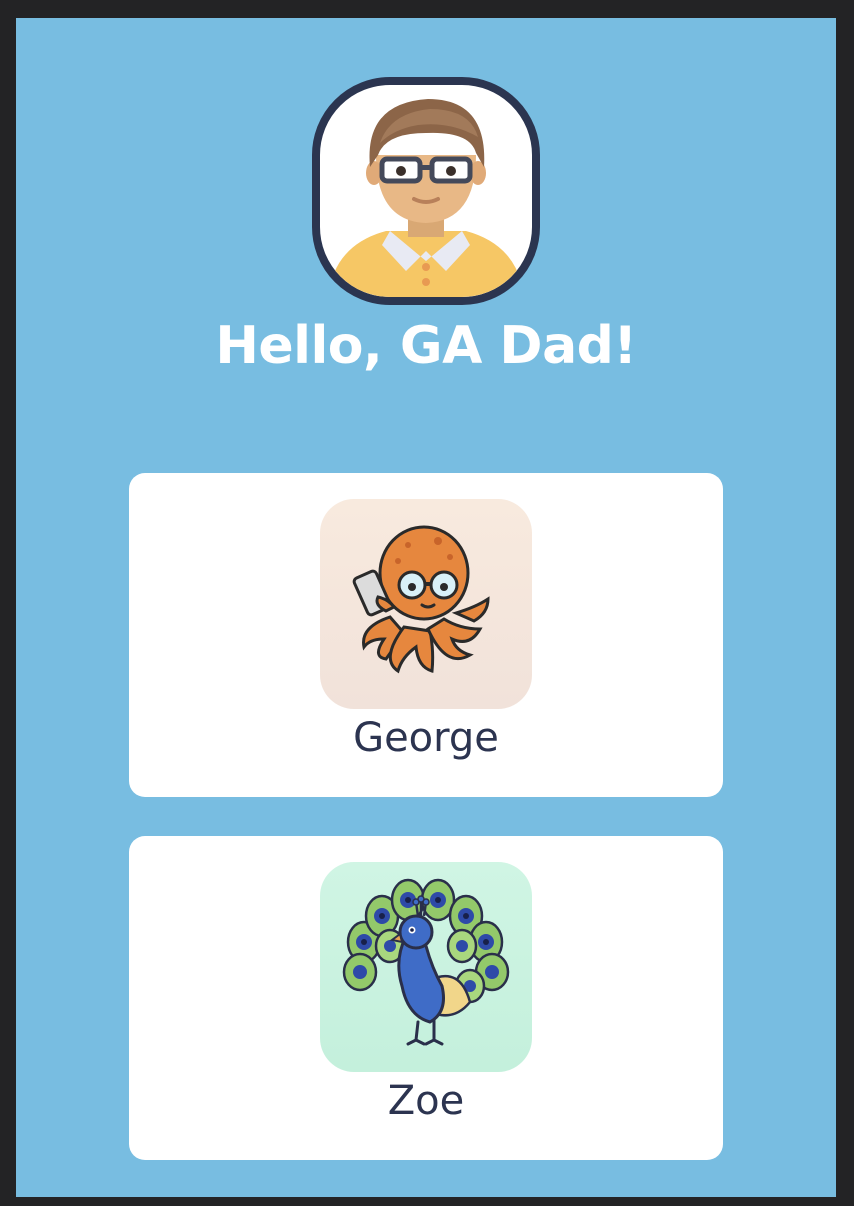  Describe the element at coordinates (426, 738) in the screenshot. I see `child-name-label: George` at that location.